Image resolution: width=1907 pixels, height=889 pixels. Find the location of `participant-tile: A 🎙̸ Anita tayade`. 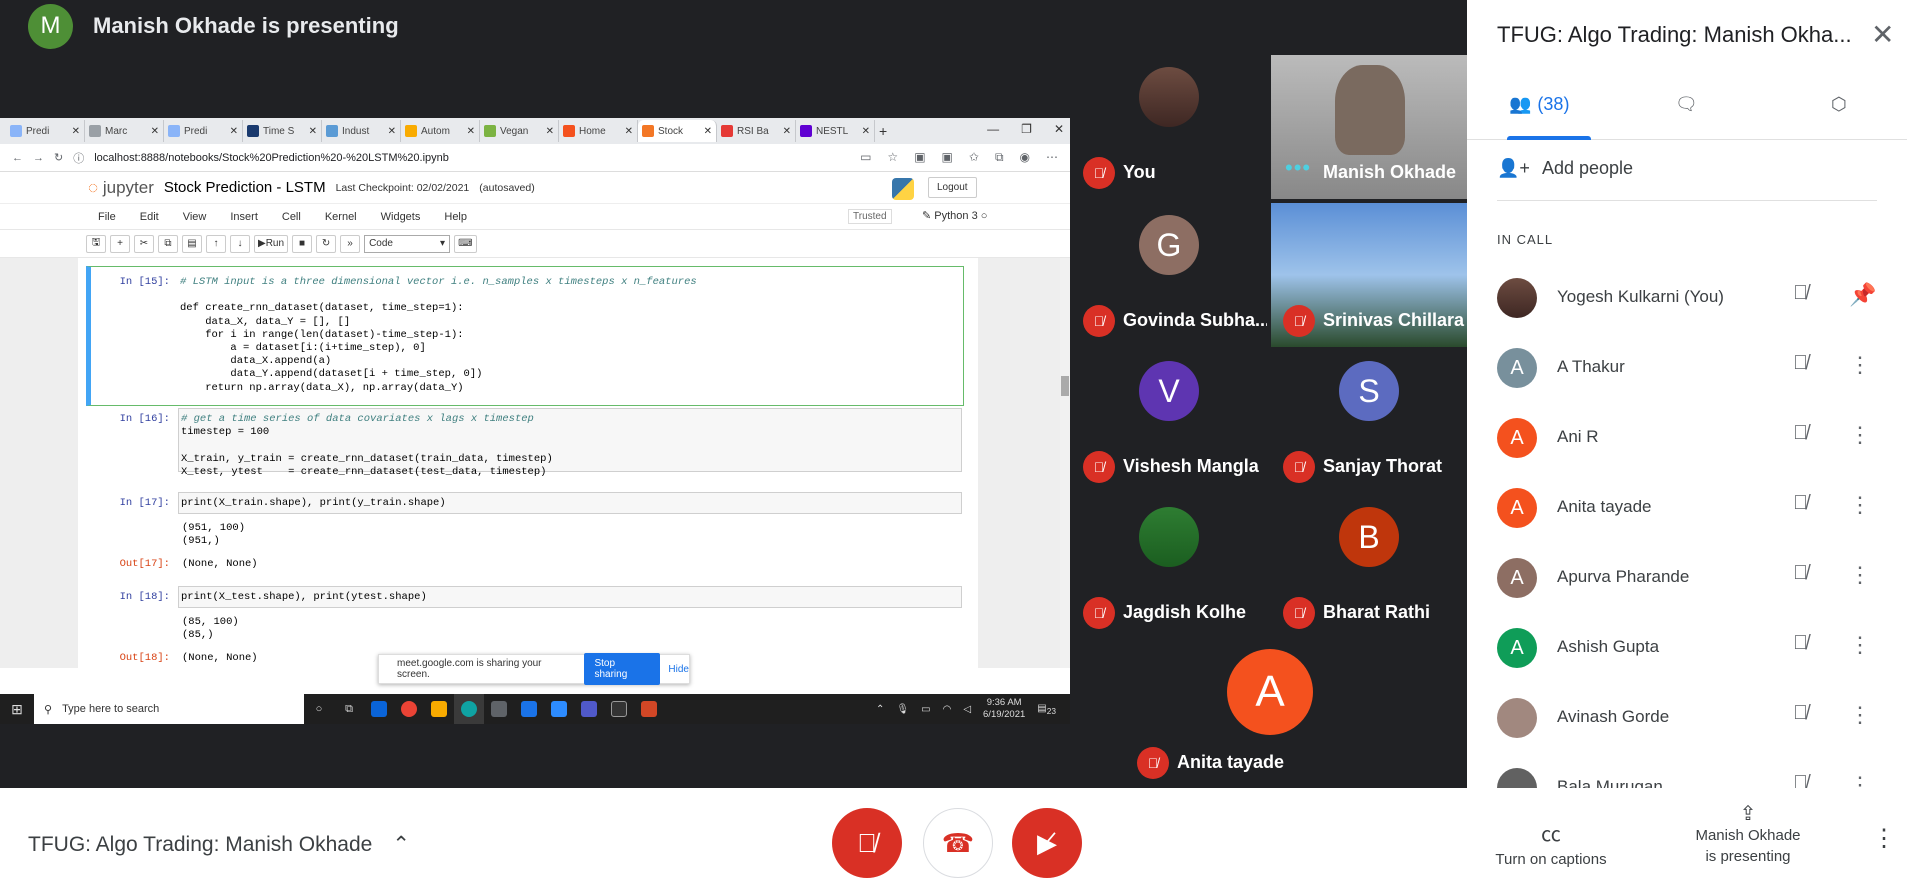

participant-tile: A 🎙̸ Anita tayade is located at coordinates (1269, 717).